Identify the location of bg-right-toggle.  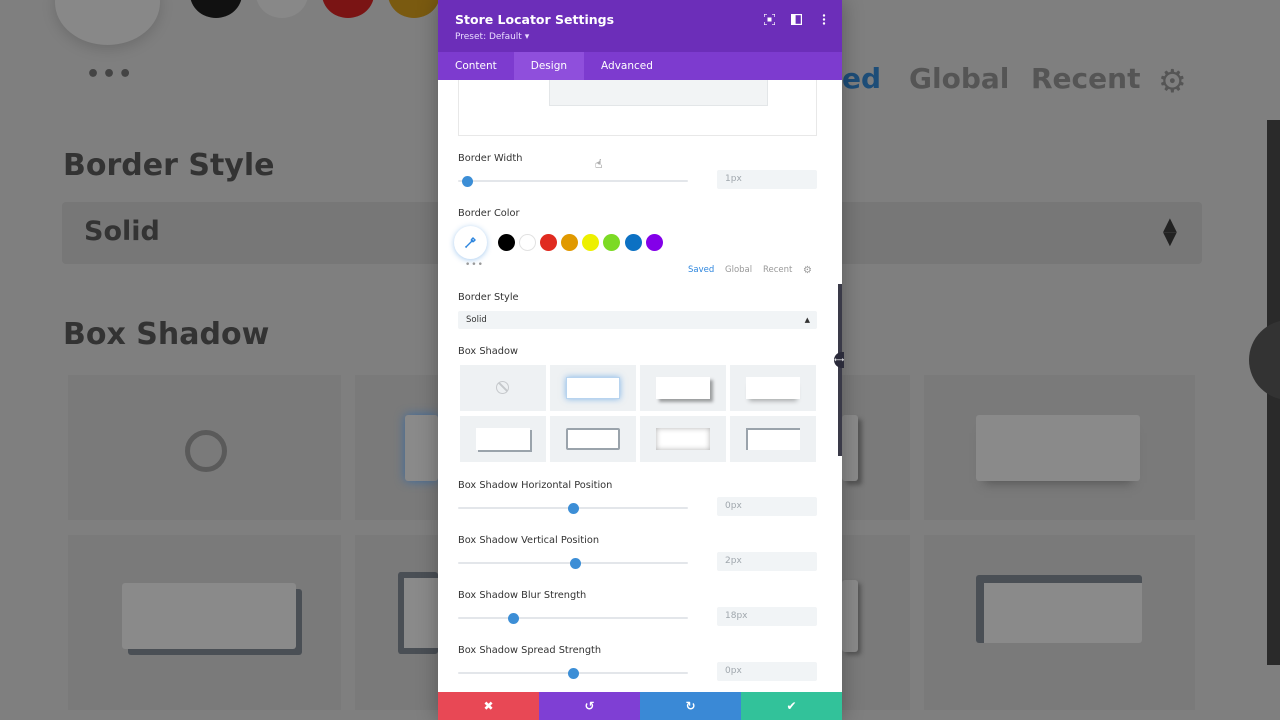
(1264, 360).